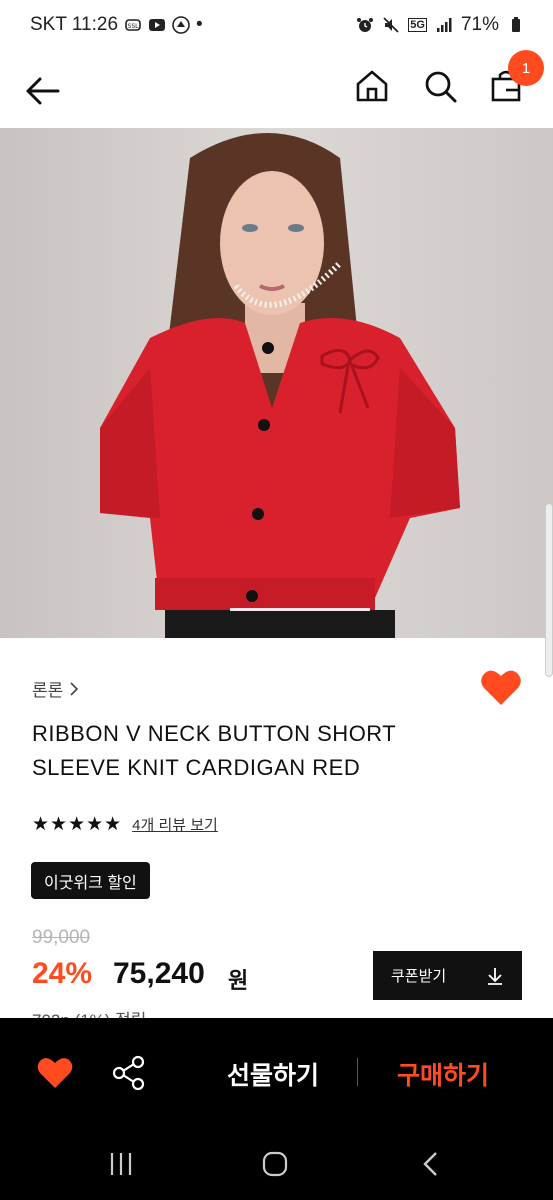 The width and height of the screenshot is (553, 1200). I want to click on recent-apps-icon, so click(121, 1164).